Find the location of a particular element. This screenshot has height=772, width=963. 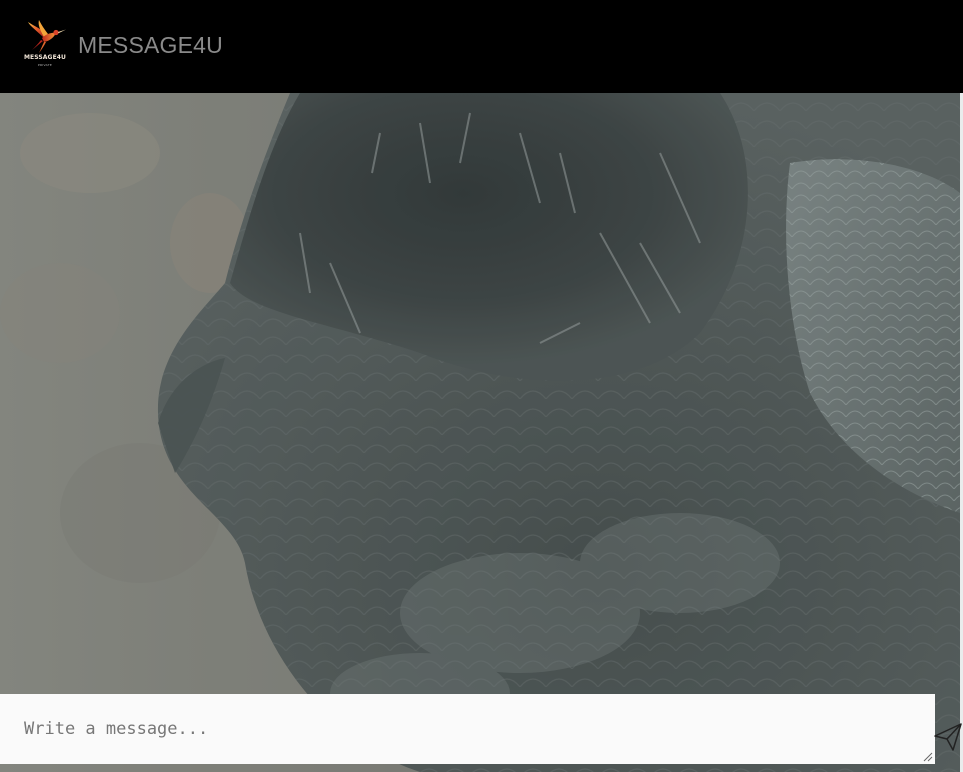

app-title: MESSAGE4U is located at coordinates (150, 45).